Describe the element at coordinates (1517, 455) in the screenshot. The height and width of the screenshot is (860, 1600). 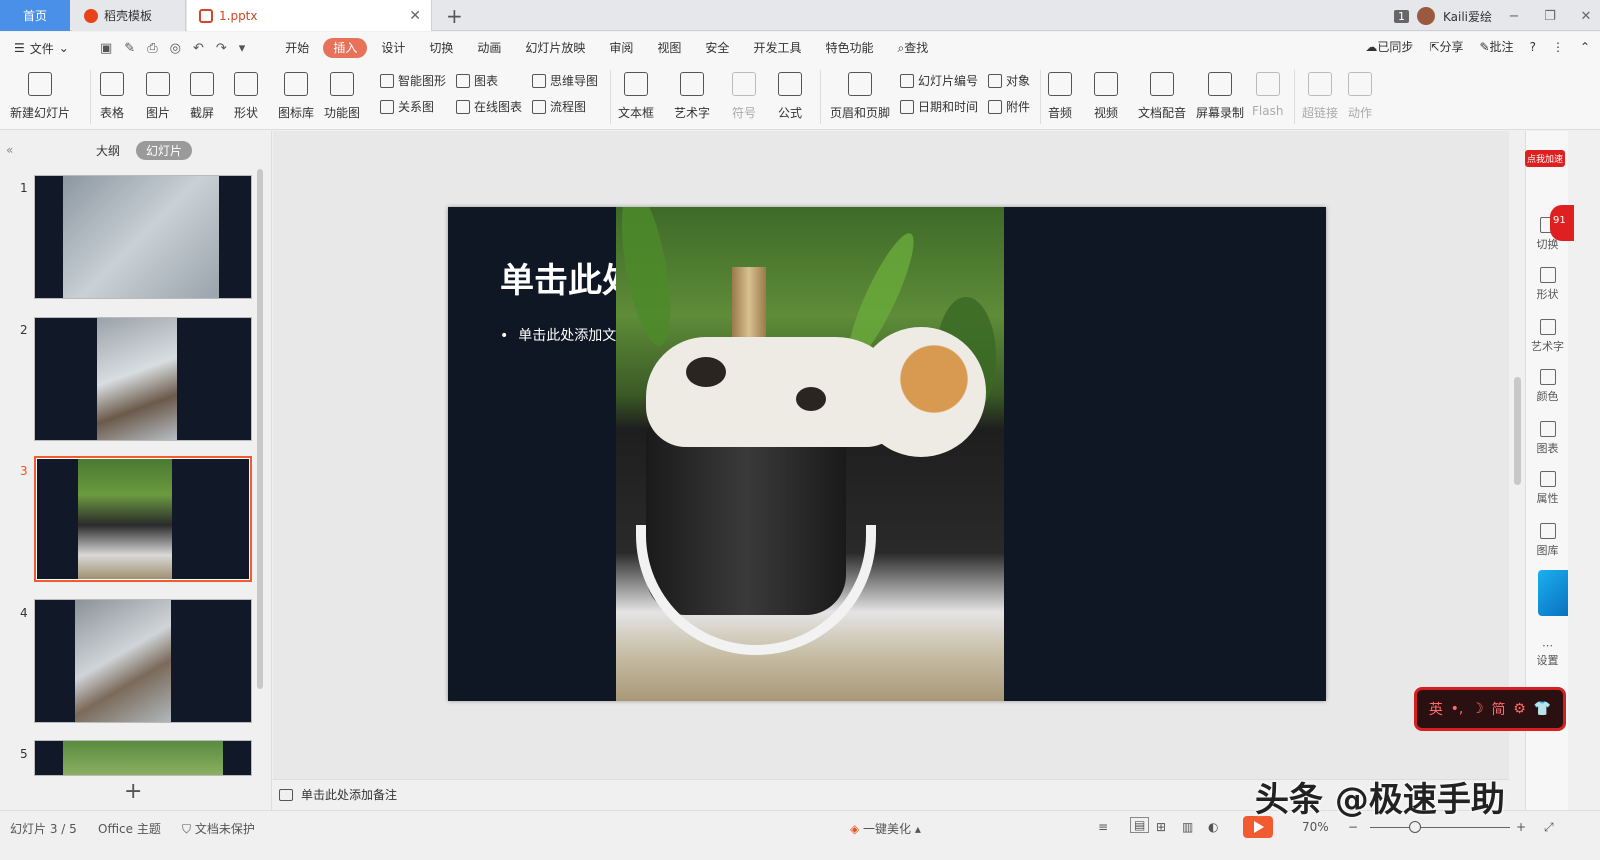
I see `canvas-scrollbar` at that location.